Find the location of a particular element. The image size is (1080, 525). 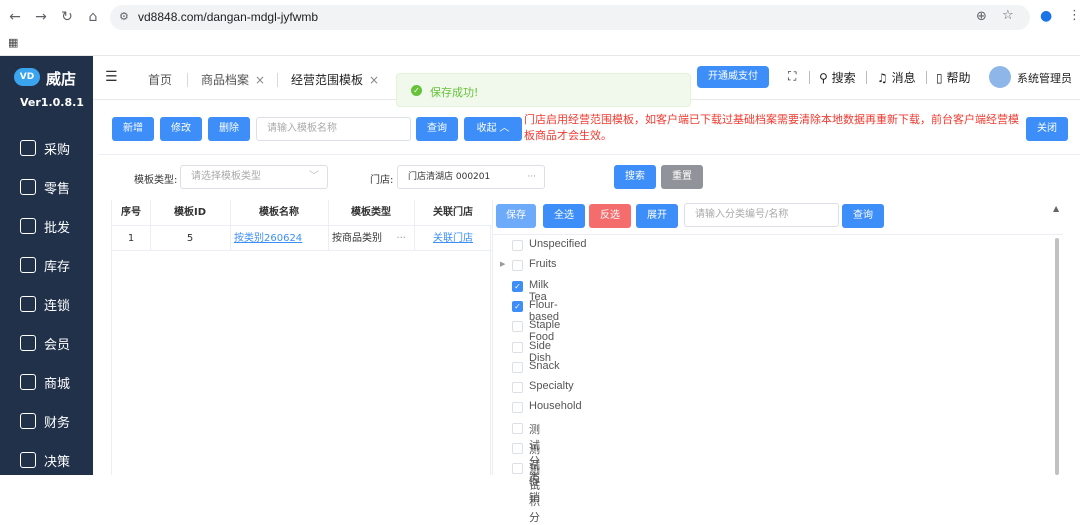

tree-node-label: 测试积分 is located at coordinates (534, 494).